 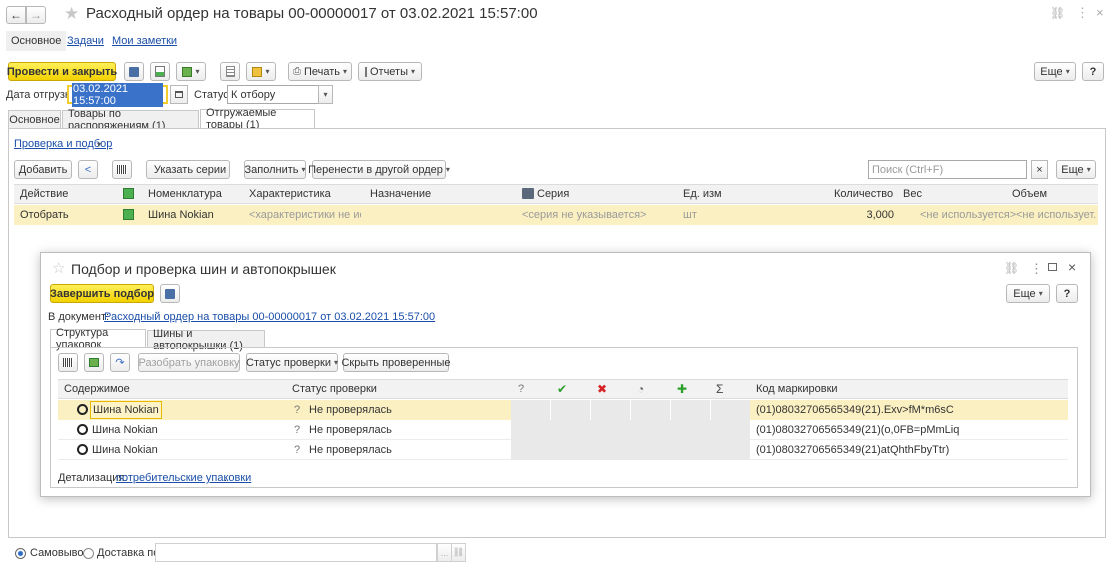 What do you see at coordinates (458, 552) in the screenshot?
I see `delivery-link-button: ⛓` at bounding box center [458, 552].